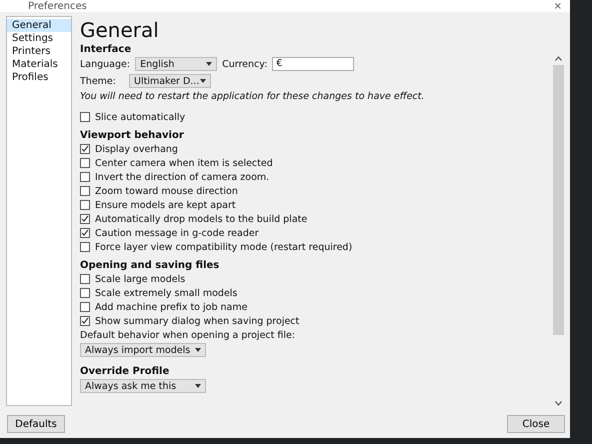 The width and height of the screenshot is (592, 444). Describe the element at coordinates (140, 117) in the screenshot. I see `checkbox-label: Slice automatically` at that location.